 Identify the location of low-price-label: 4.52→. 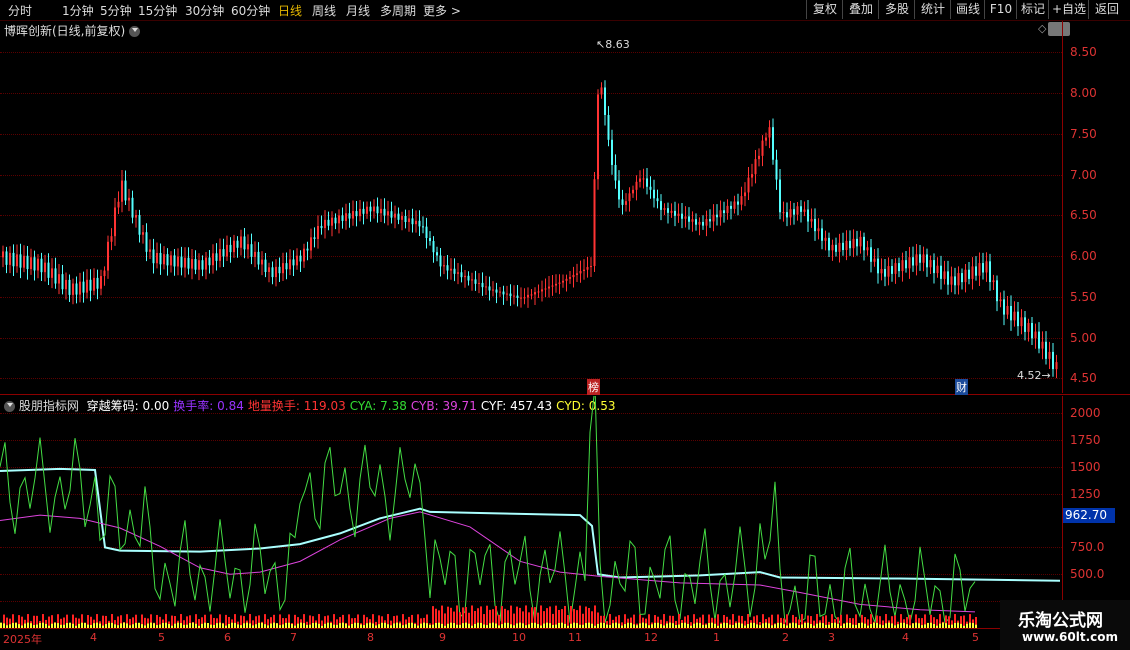
(1034, 375).